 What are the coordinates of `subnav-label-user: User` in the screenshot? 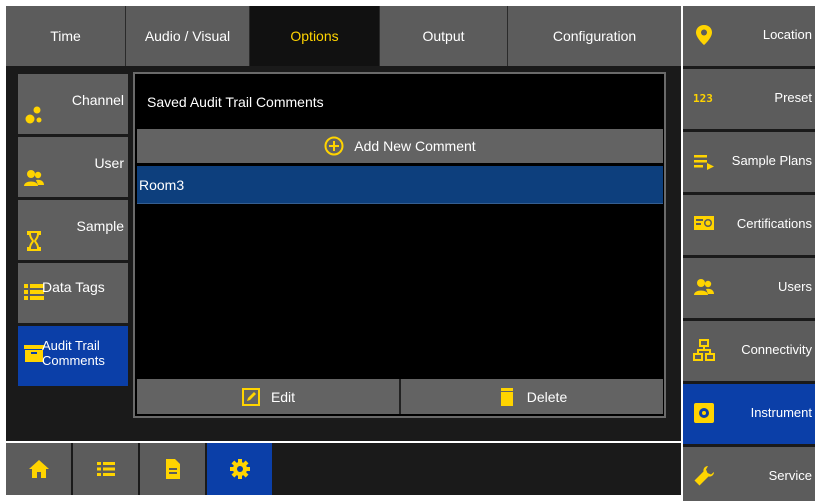 It's located at (109, 163).